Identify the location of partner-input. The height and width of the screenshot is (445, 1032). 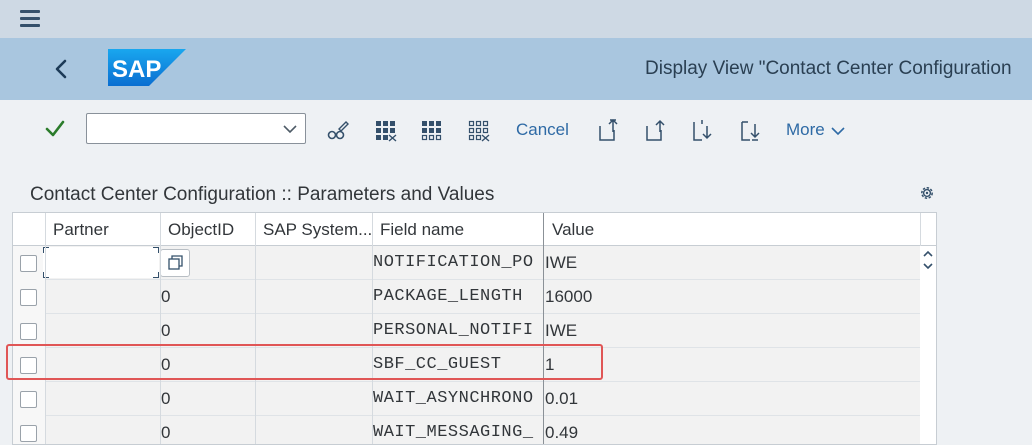
(101, 262).